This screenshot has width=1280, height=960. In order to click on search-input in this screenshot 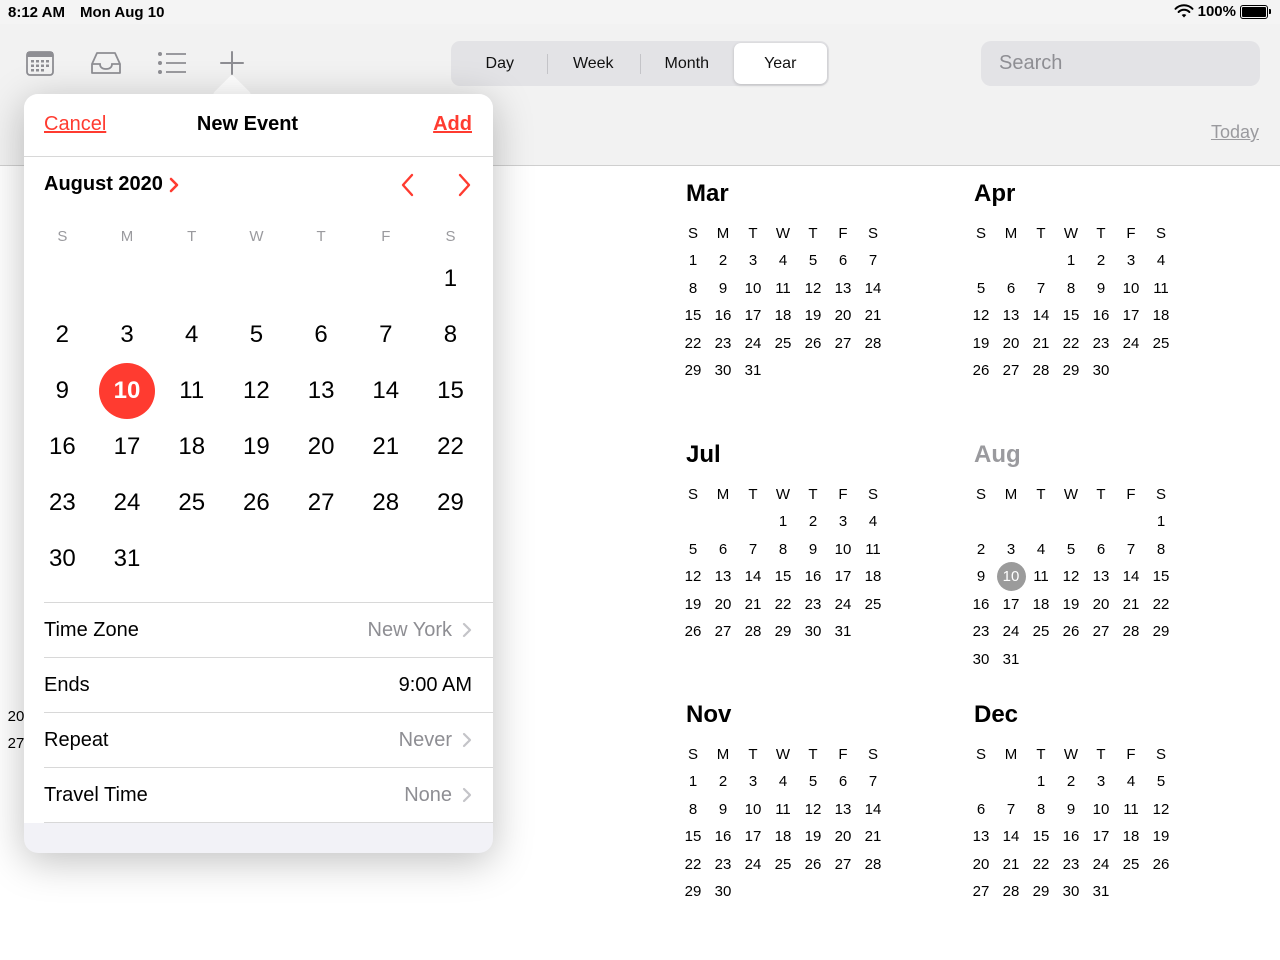, I will do `click(1131, 63)`.